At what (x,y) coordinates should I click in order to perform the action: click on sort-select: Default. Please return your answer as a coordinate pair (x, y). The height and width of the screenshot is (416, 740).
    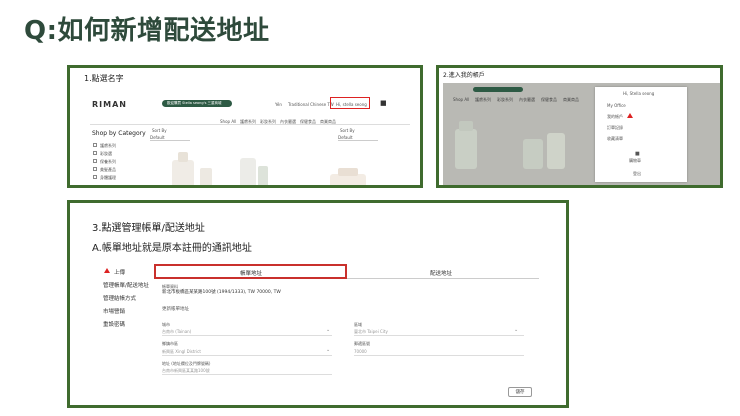
    Looking at the image, I should click on (170, 137).